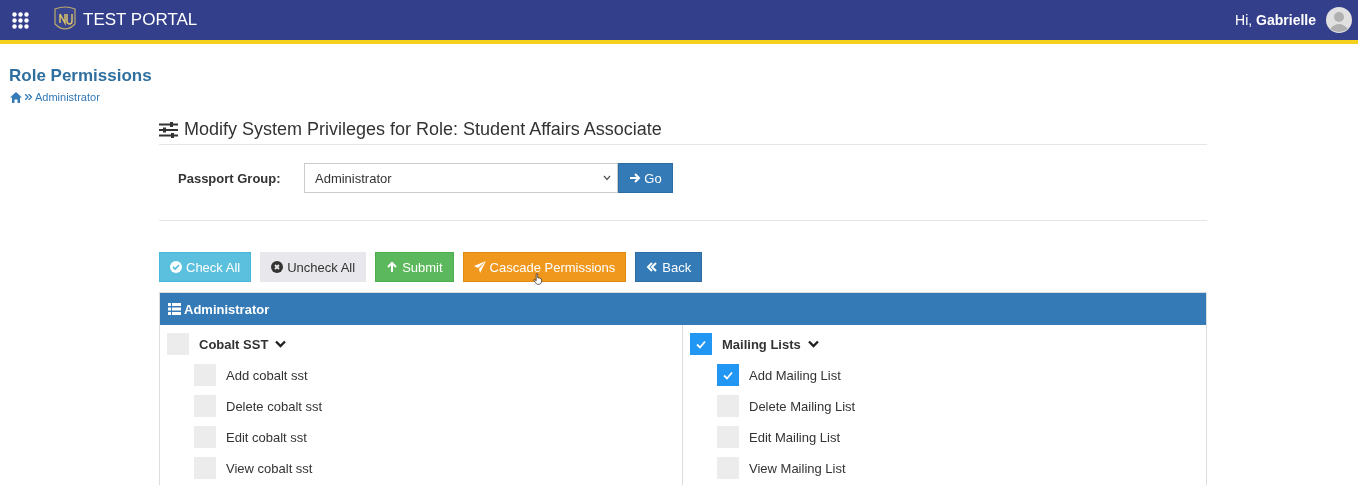  Describe the element at coordinates (414, 267) in the screenshot. I see `submit-button: Submit` at that location.